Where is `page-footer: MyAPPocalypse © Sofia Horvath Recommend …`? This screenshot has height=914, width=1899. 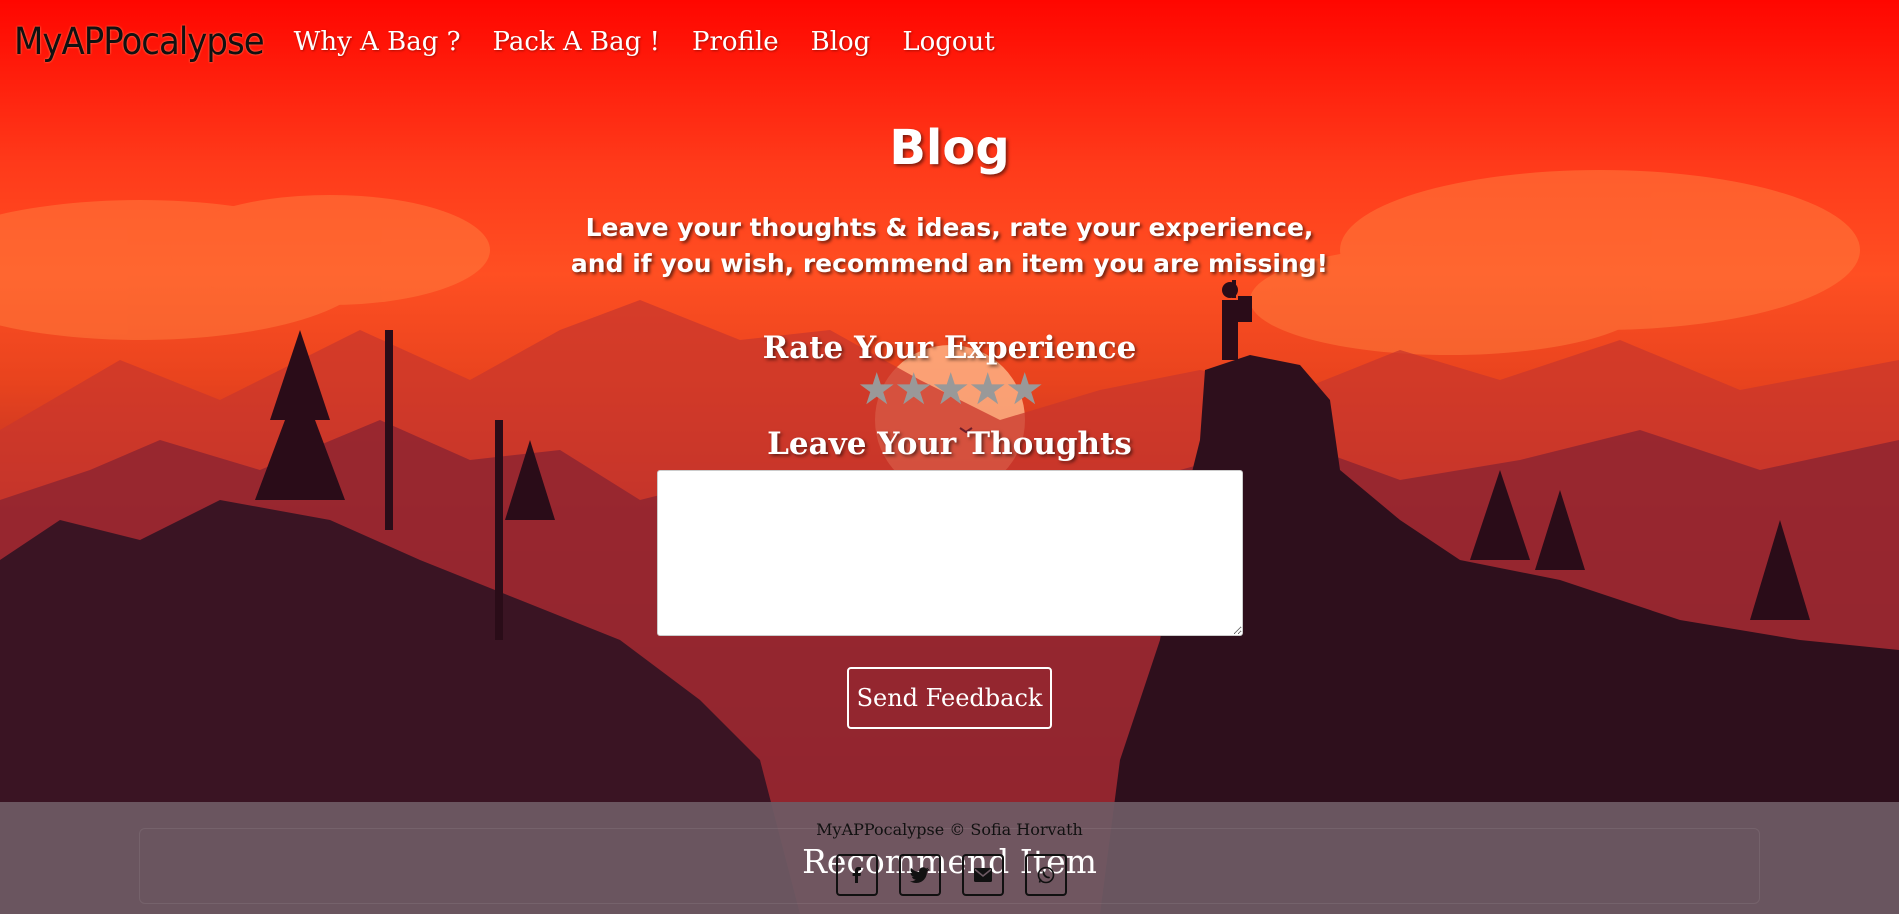
page-footer: MyAPPocalypse © Sofia Horvath Recommend … is located at coordinates (949, 858).